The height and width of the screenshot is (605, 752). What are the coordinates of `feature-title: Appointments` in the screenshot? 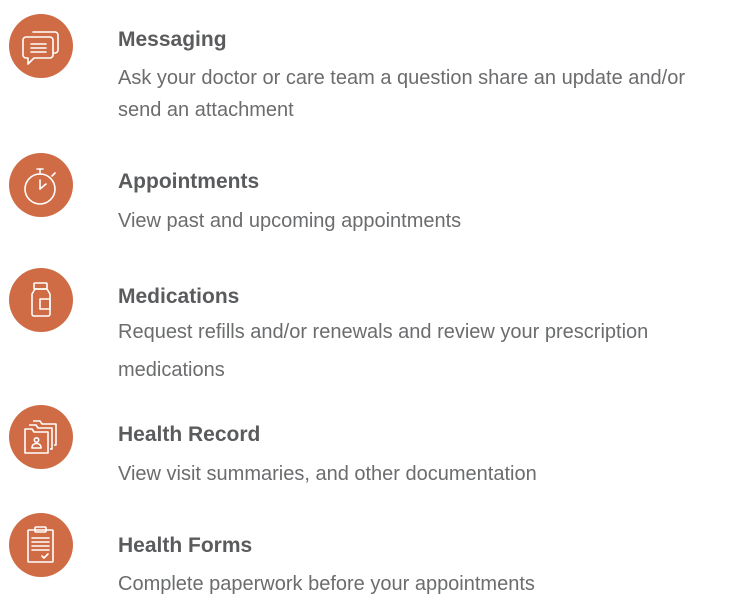 It's located at (189, 181).